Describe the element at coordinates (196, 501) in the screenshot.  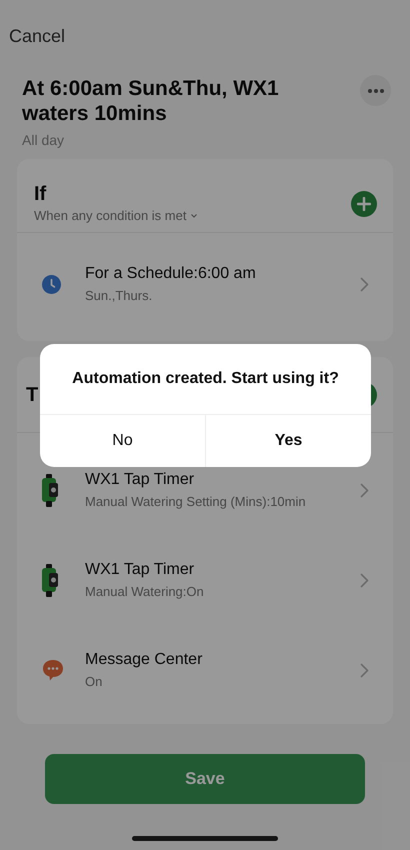
I see `rule-detail: Manual Watering Setting (Mins):10min` at that location.